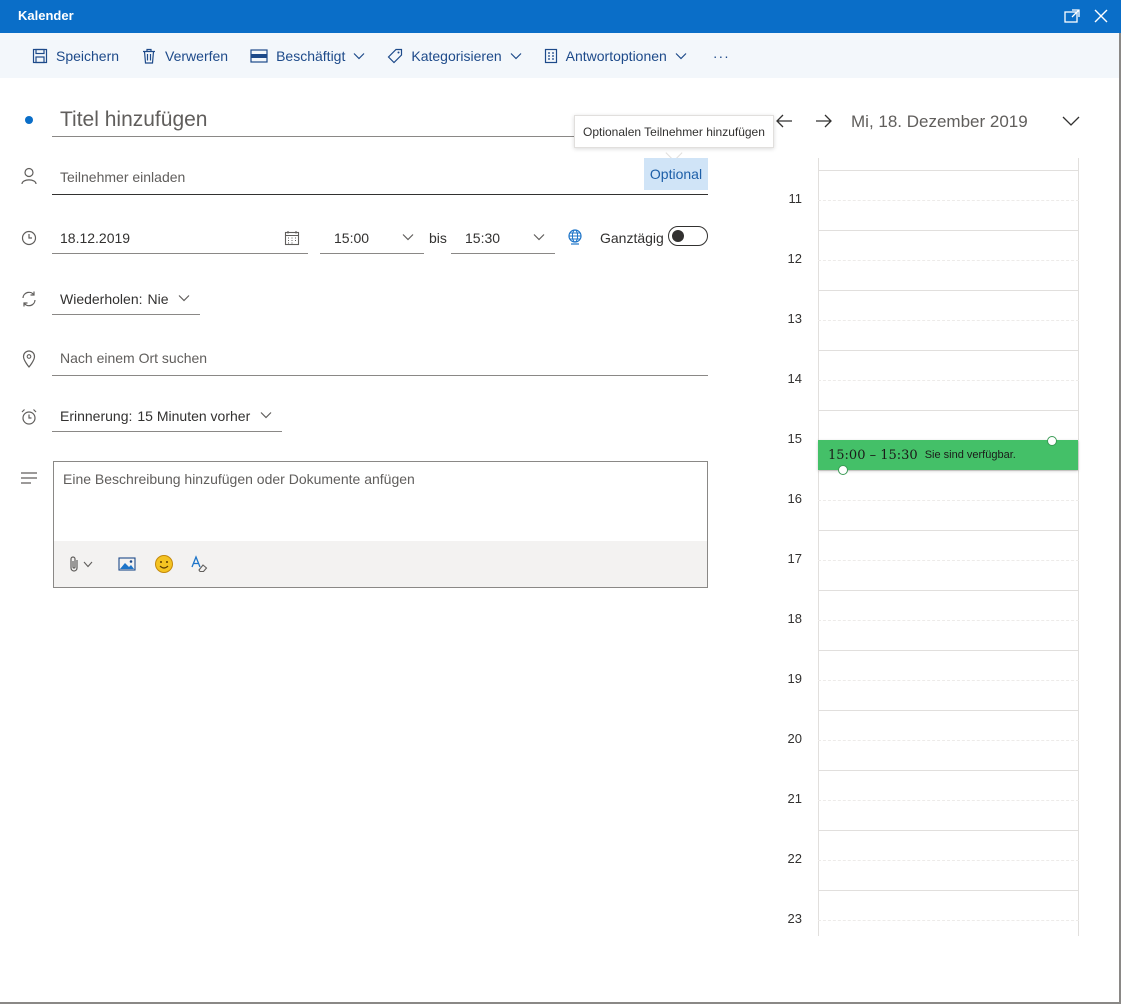 This screenshot has height=1004, width=1121. I want to click on close-icon, so click(1101, 16).